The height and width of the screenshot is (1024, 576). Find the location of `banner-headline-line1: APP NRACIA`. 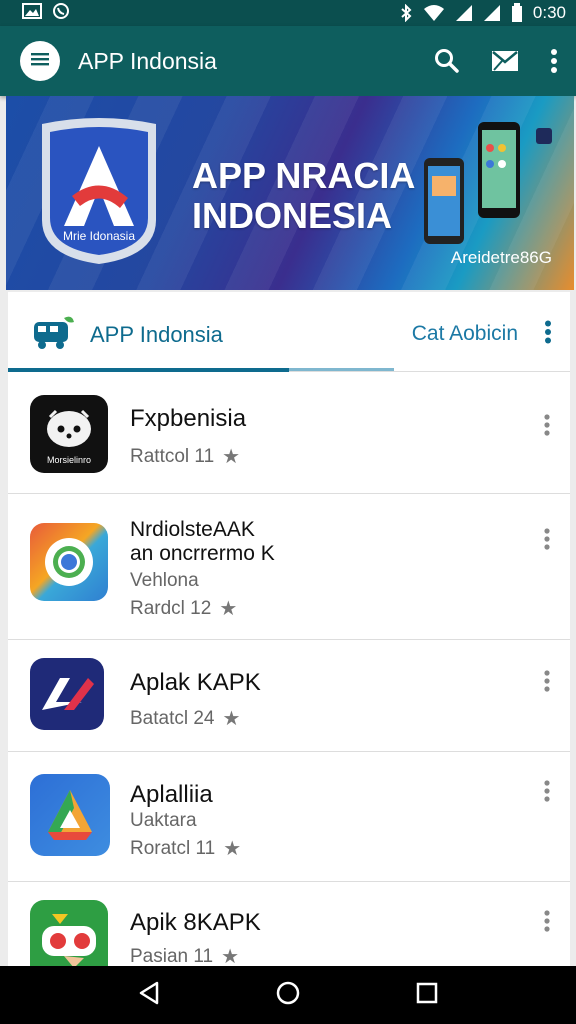

banner-headline-line1: APP NRACIA is located at coordinates (304, 175).